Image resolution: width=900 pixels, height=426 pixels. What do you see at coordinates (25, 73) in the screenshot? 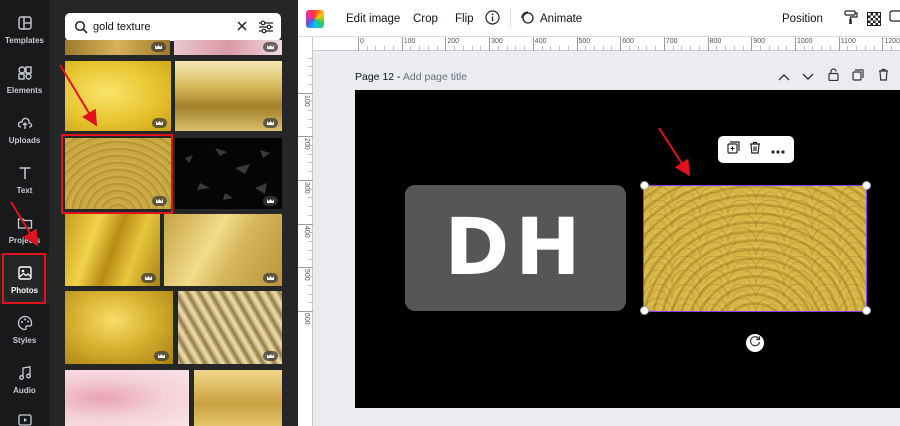
I see `elements-icon` at bounding box center [25, 73].